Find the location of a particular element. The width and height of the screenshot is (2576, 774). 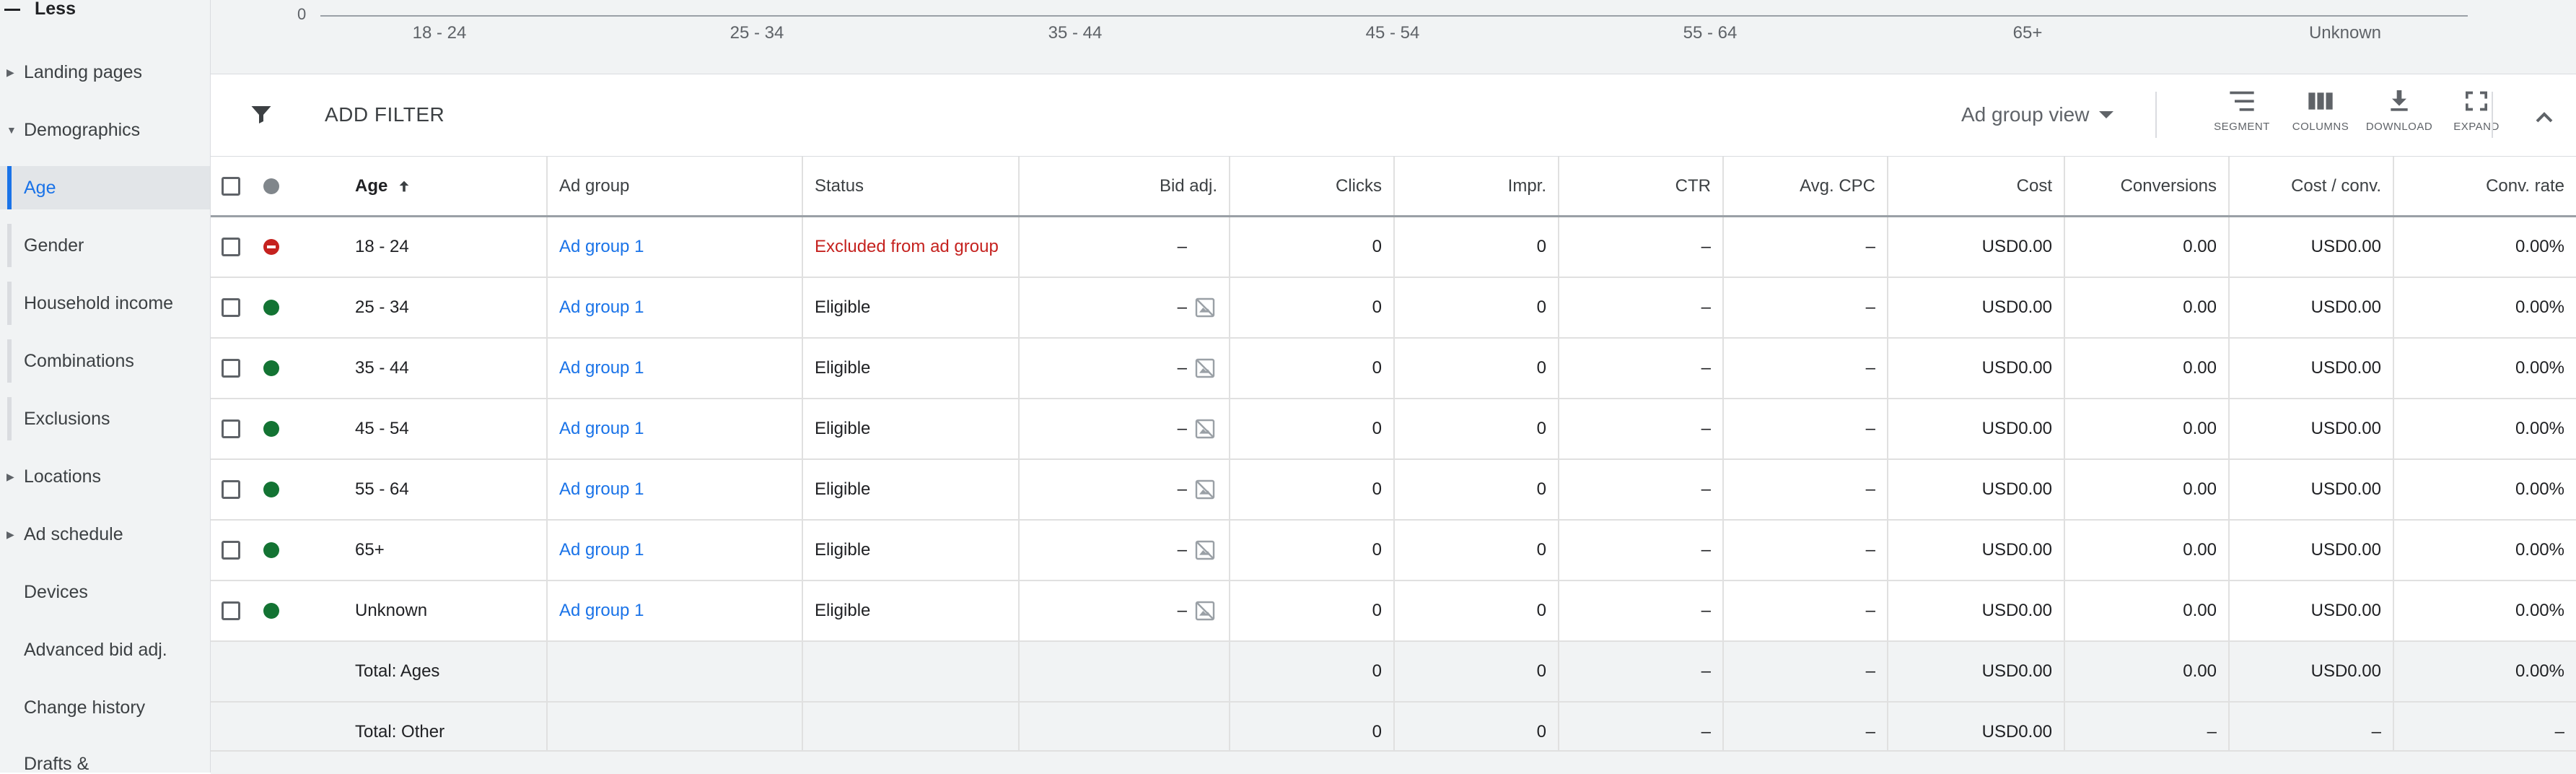

sidebar-item-devices: Devices is located at coordinates (105, 592).